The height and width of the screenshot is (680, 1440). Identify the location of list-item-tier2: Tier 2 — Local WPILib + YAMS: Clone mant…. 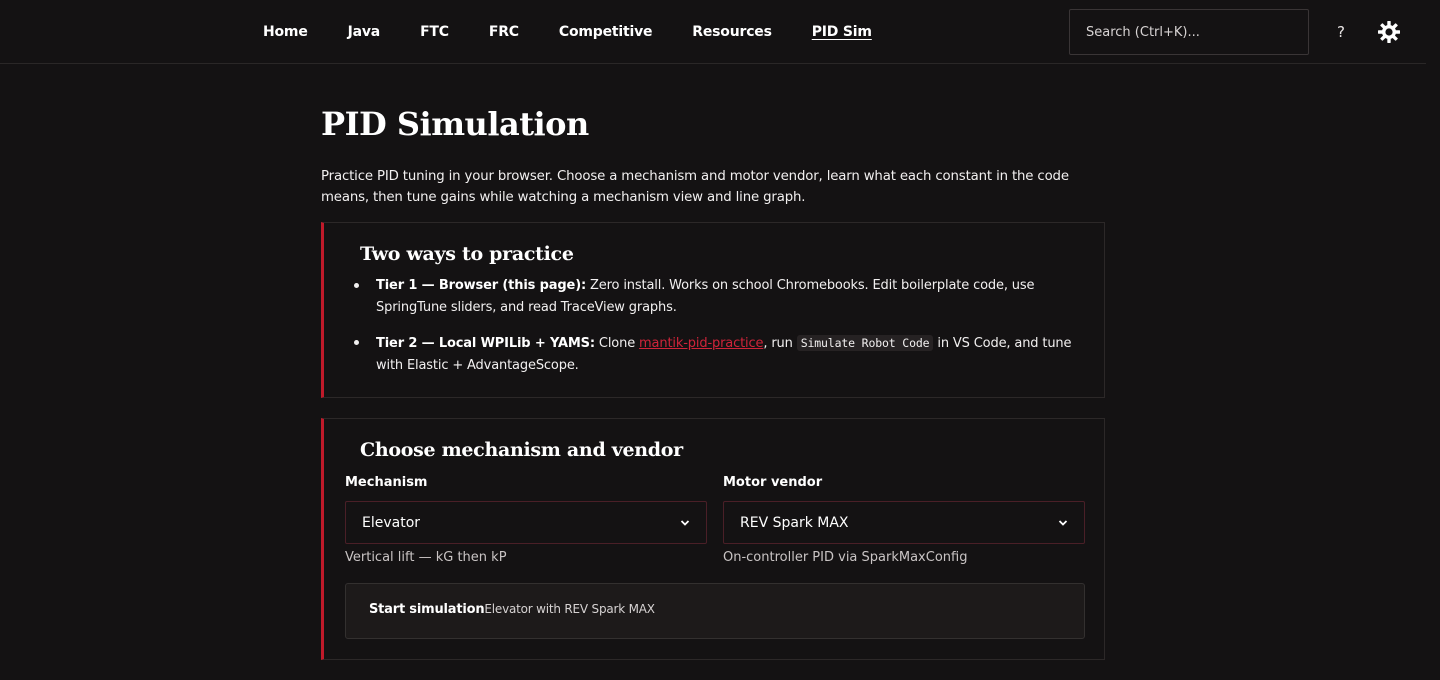
(715, 354).